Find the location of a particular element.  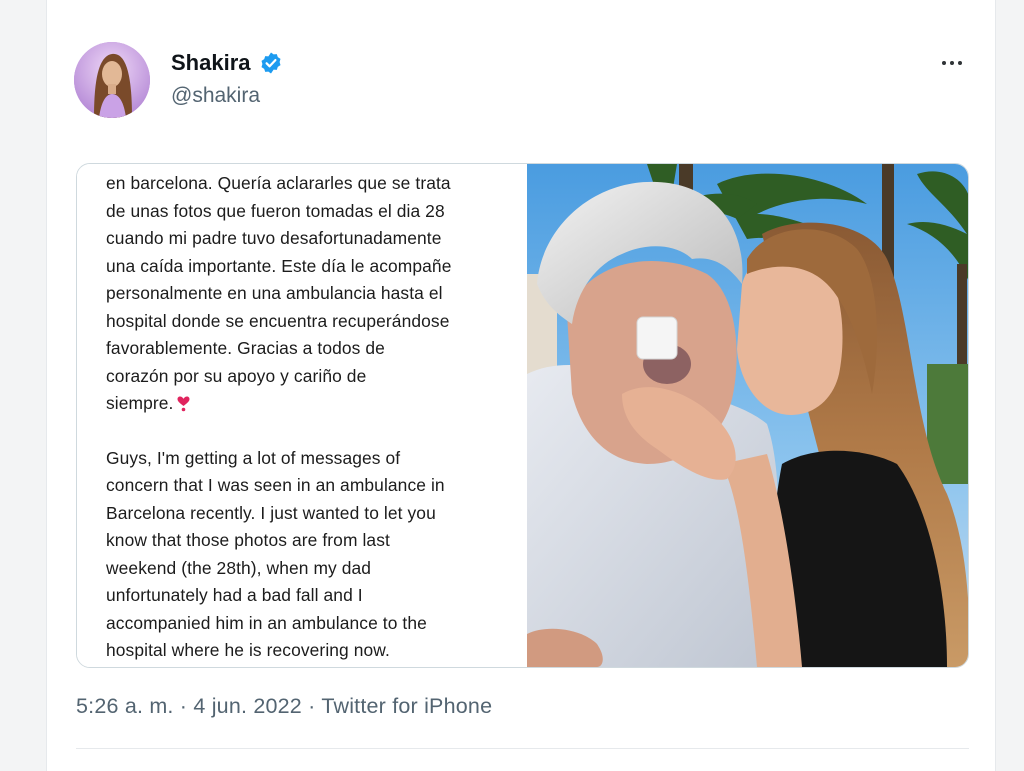

caption-line: cuando mi padre tuvo desafortunadamente is located at coordinates (316, 239).